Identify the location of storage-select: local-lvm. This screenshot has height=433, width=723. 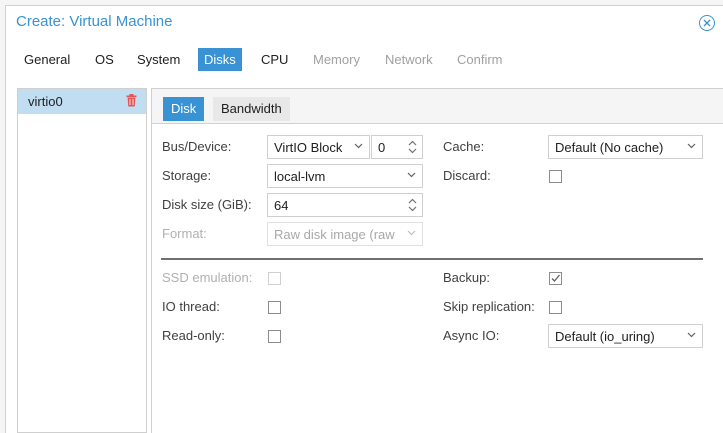
(345, 176).